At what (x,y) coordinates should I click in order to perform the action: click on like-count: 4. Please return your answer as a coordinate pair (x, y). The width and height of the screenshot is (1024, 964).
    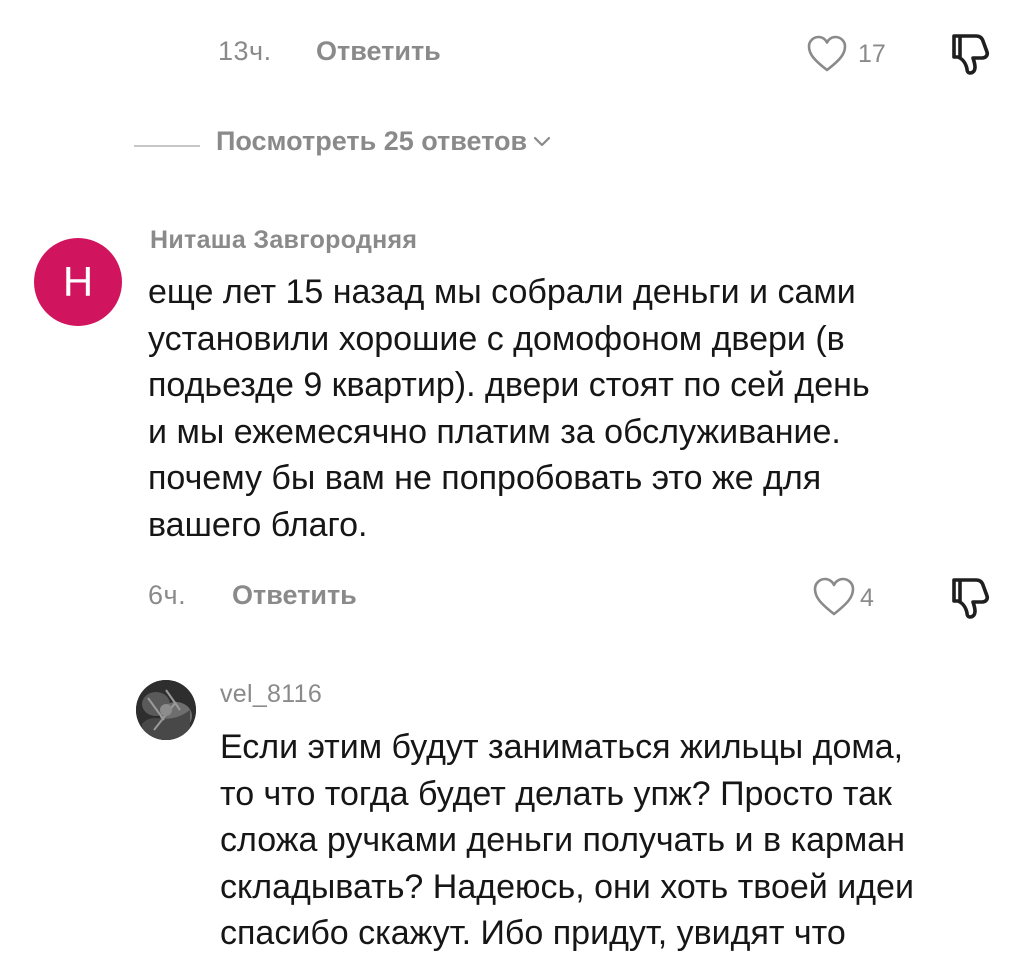
    Looking at the image, I should click on (867, 598).